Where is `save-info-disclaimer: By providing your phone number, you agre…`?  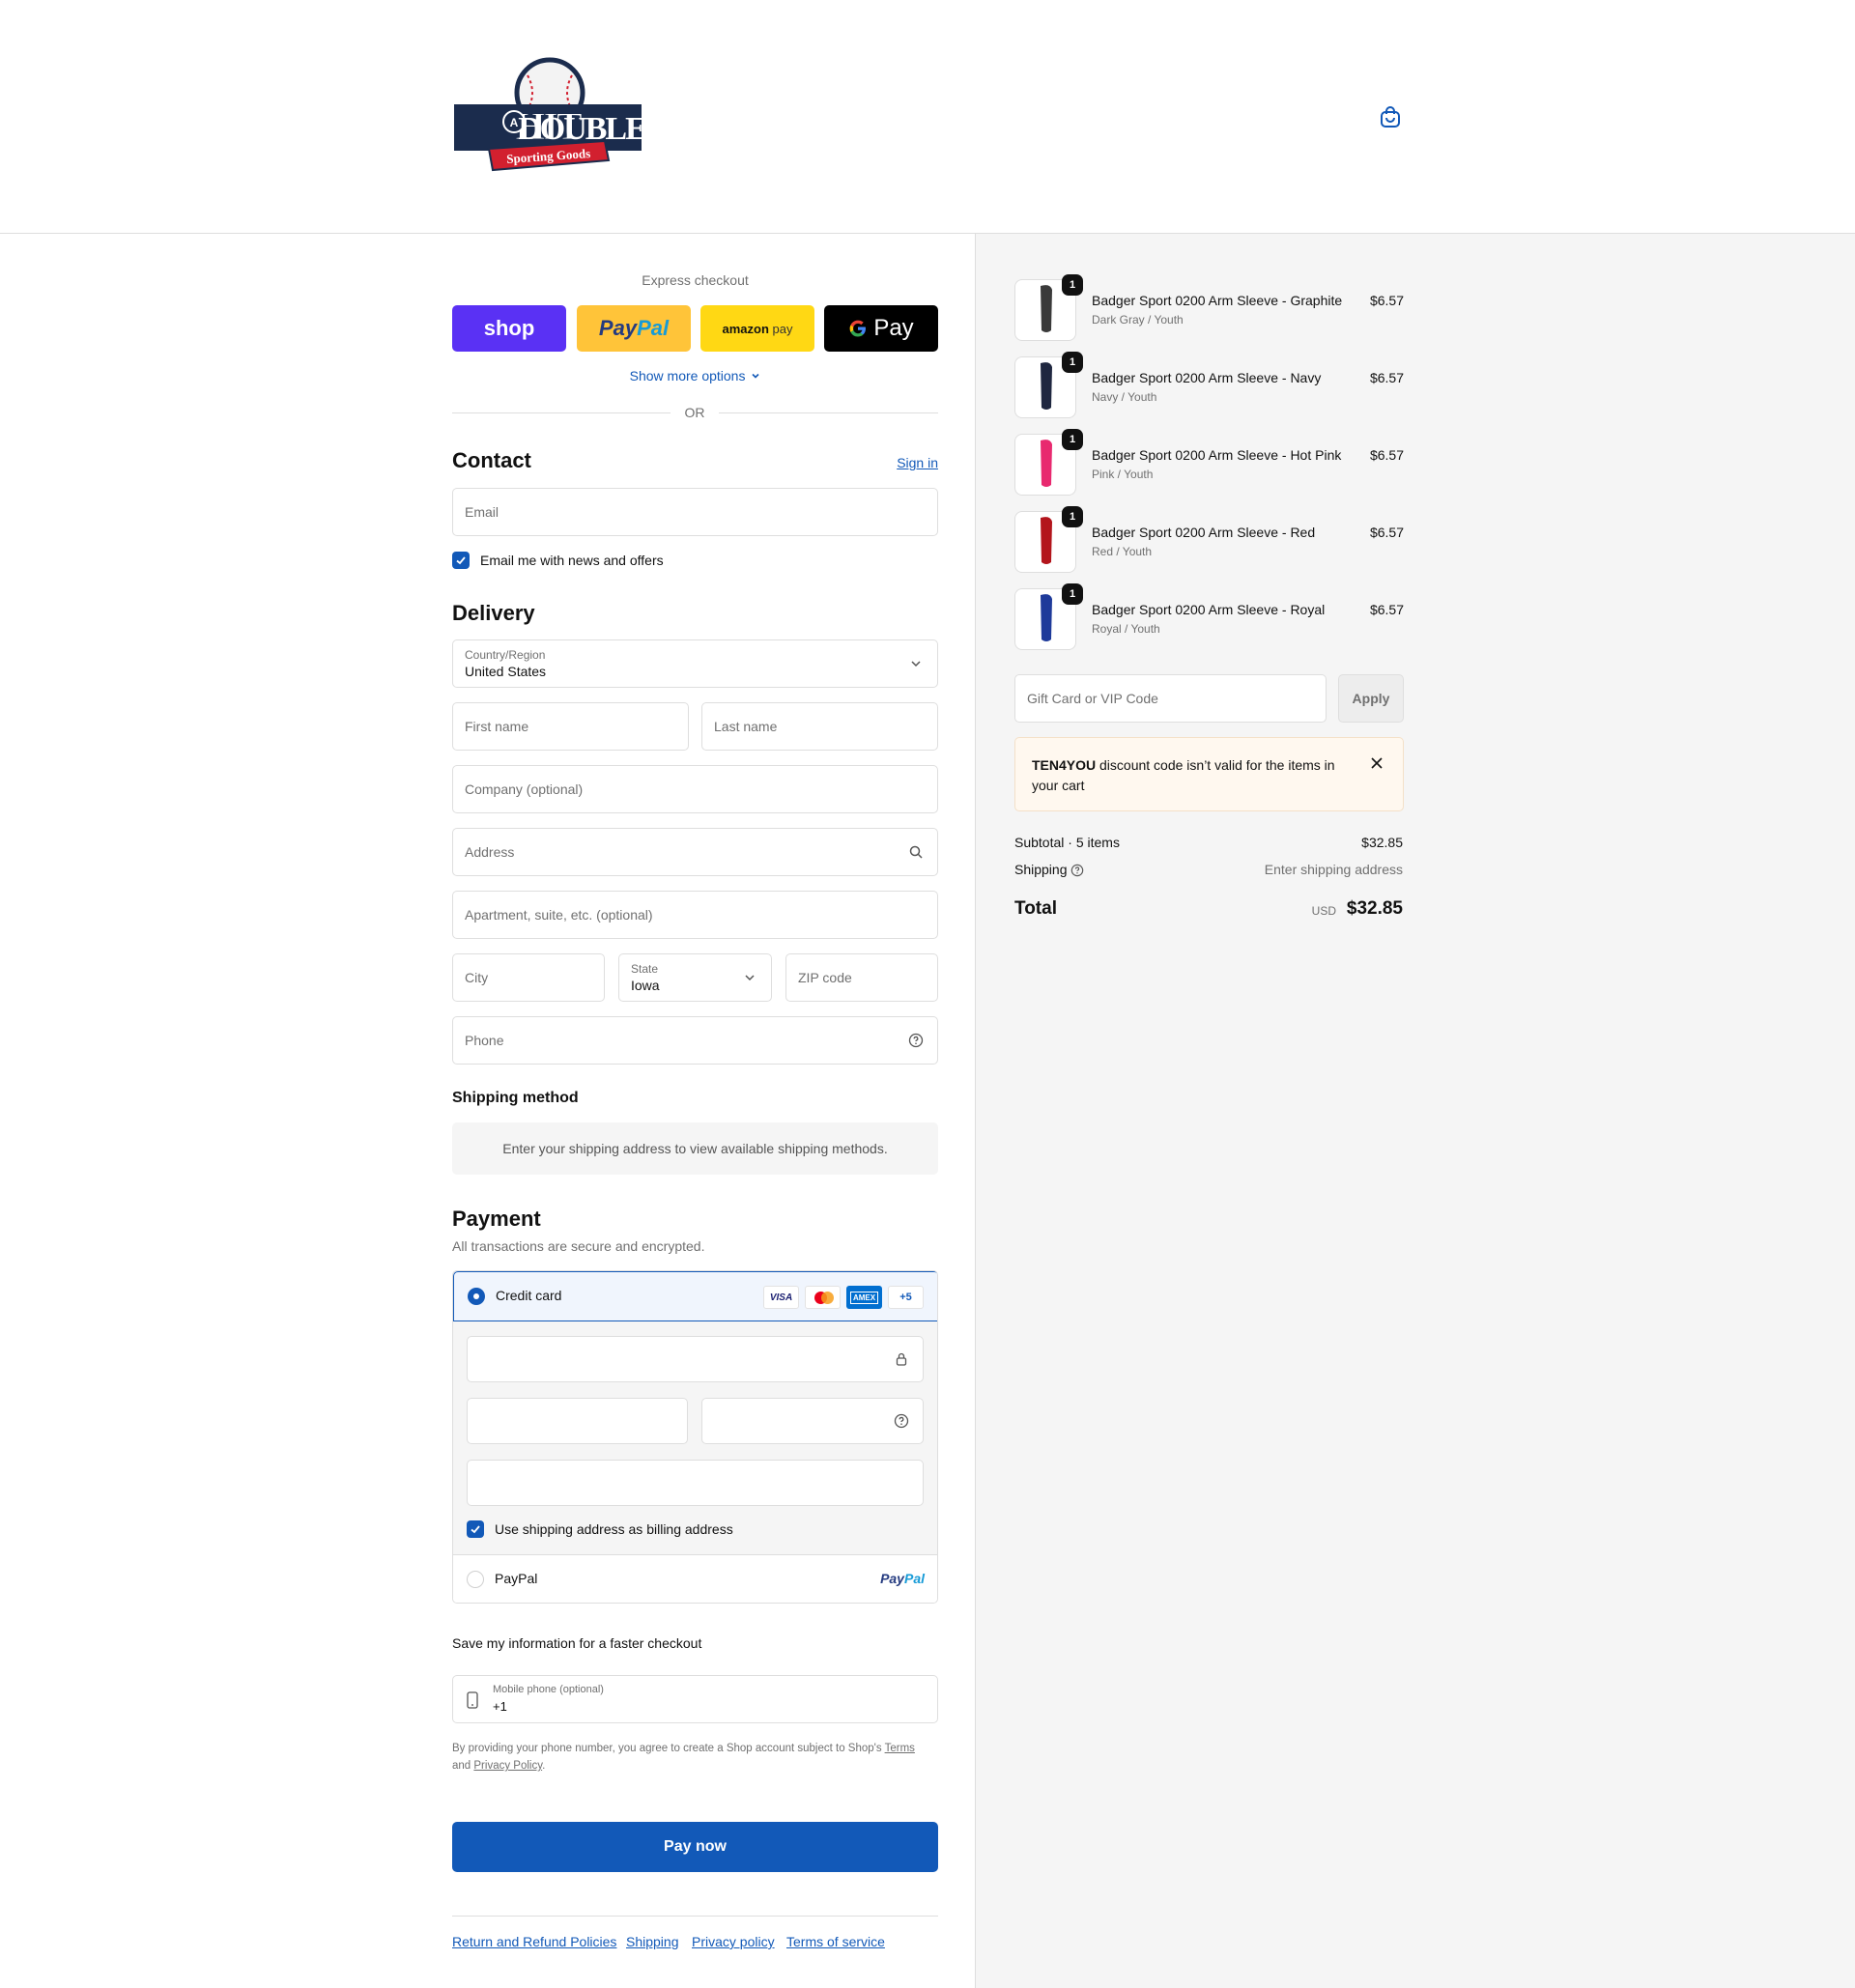 save-info-disclaimer: By providing your phone number, you agre… is located at coordinates (695, 1757).